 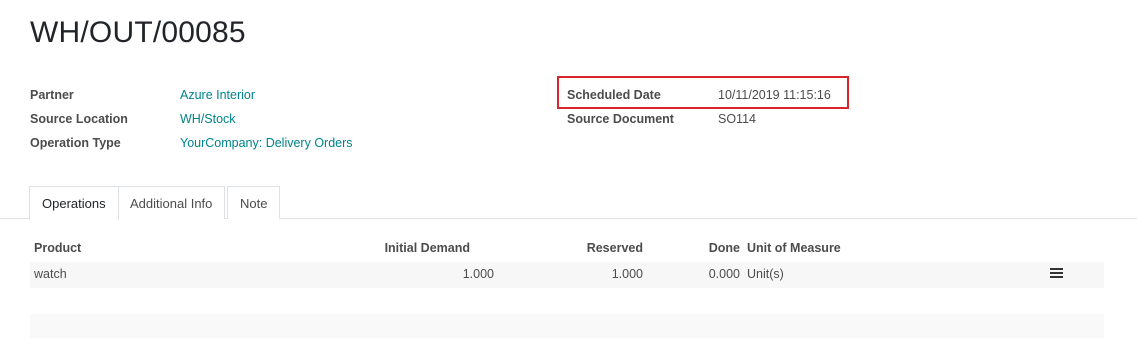 What do you see at coordinates (52, 95) in the screenshot?
I see `partner-label: Partner` at bounding box center [52, 95].